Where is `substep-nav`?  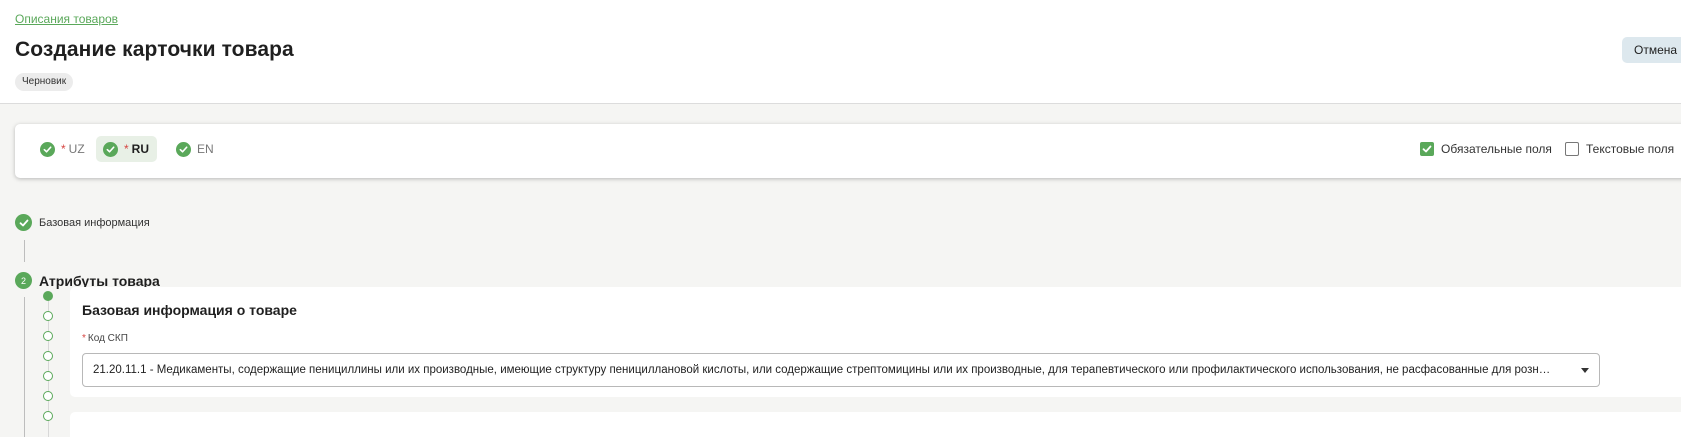 substep-nav is located at coordinates (49, 361).